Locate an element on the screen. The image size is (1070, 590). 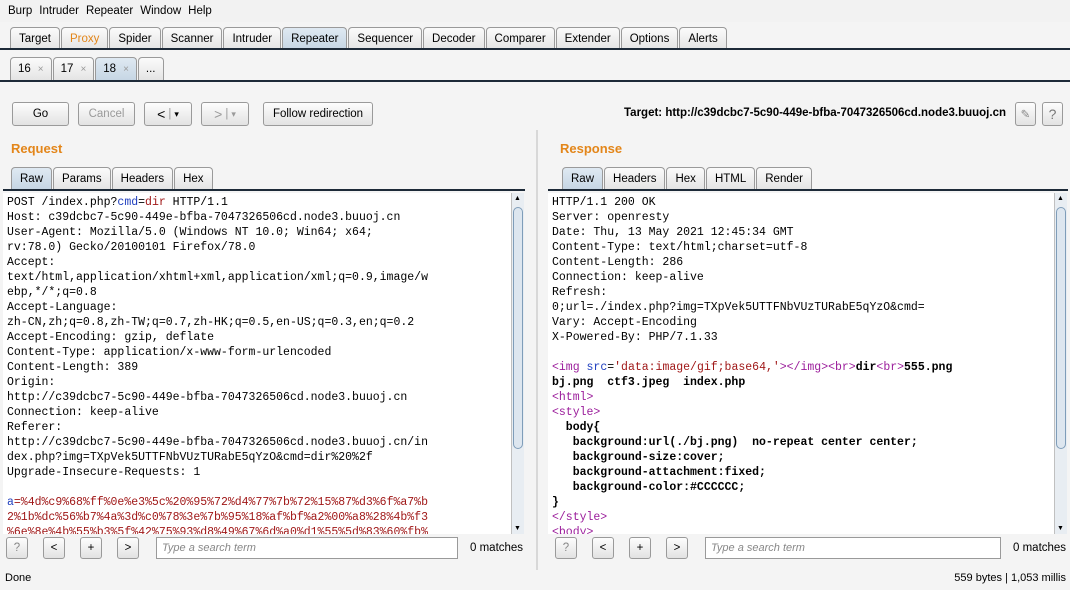
code-token: bj.png ctf3.jpeg index.php is located at coordinates (649, 382).